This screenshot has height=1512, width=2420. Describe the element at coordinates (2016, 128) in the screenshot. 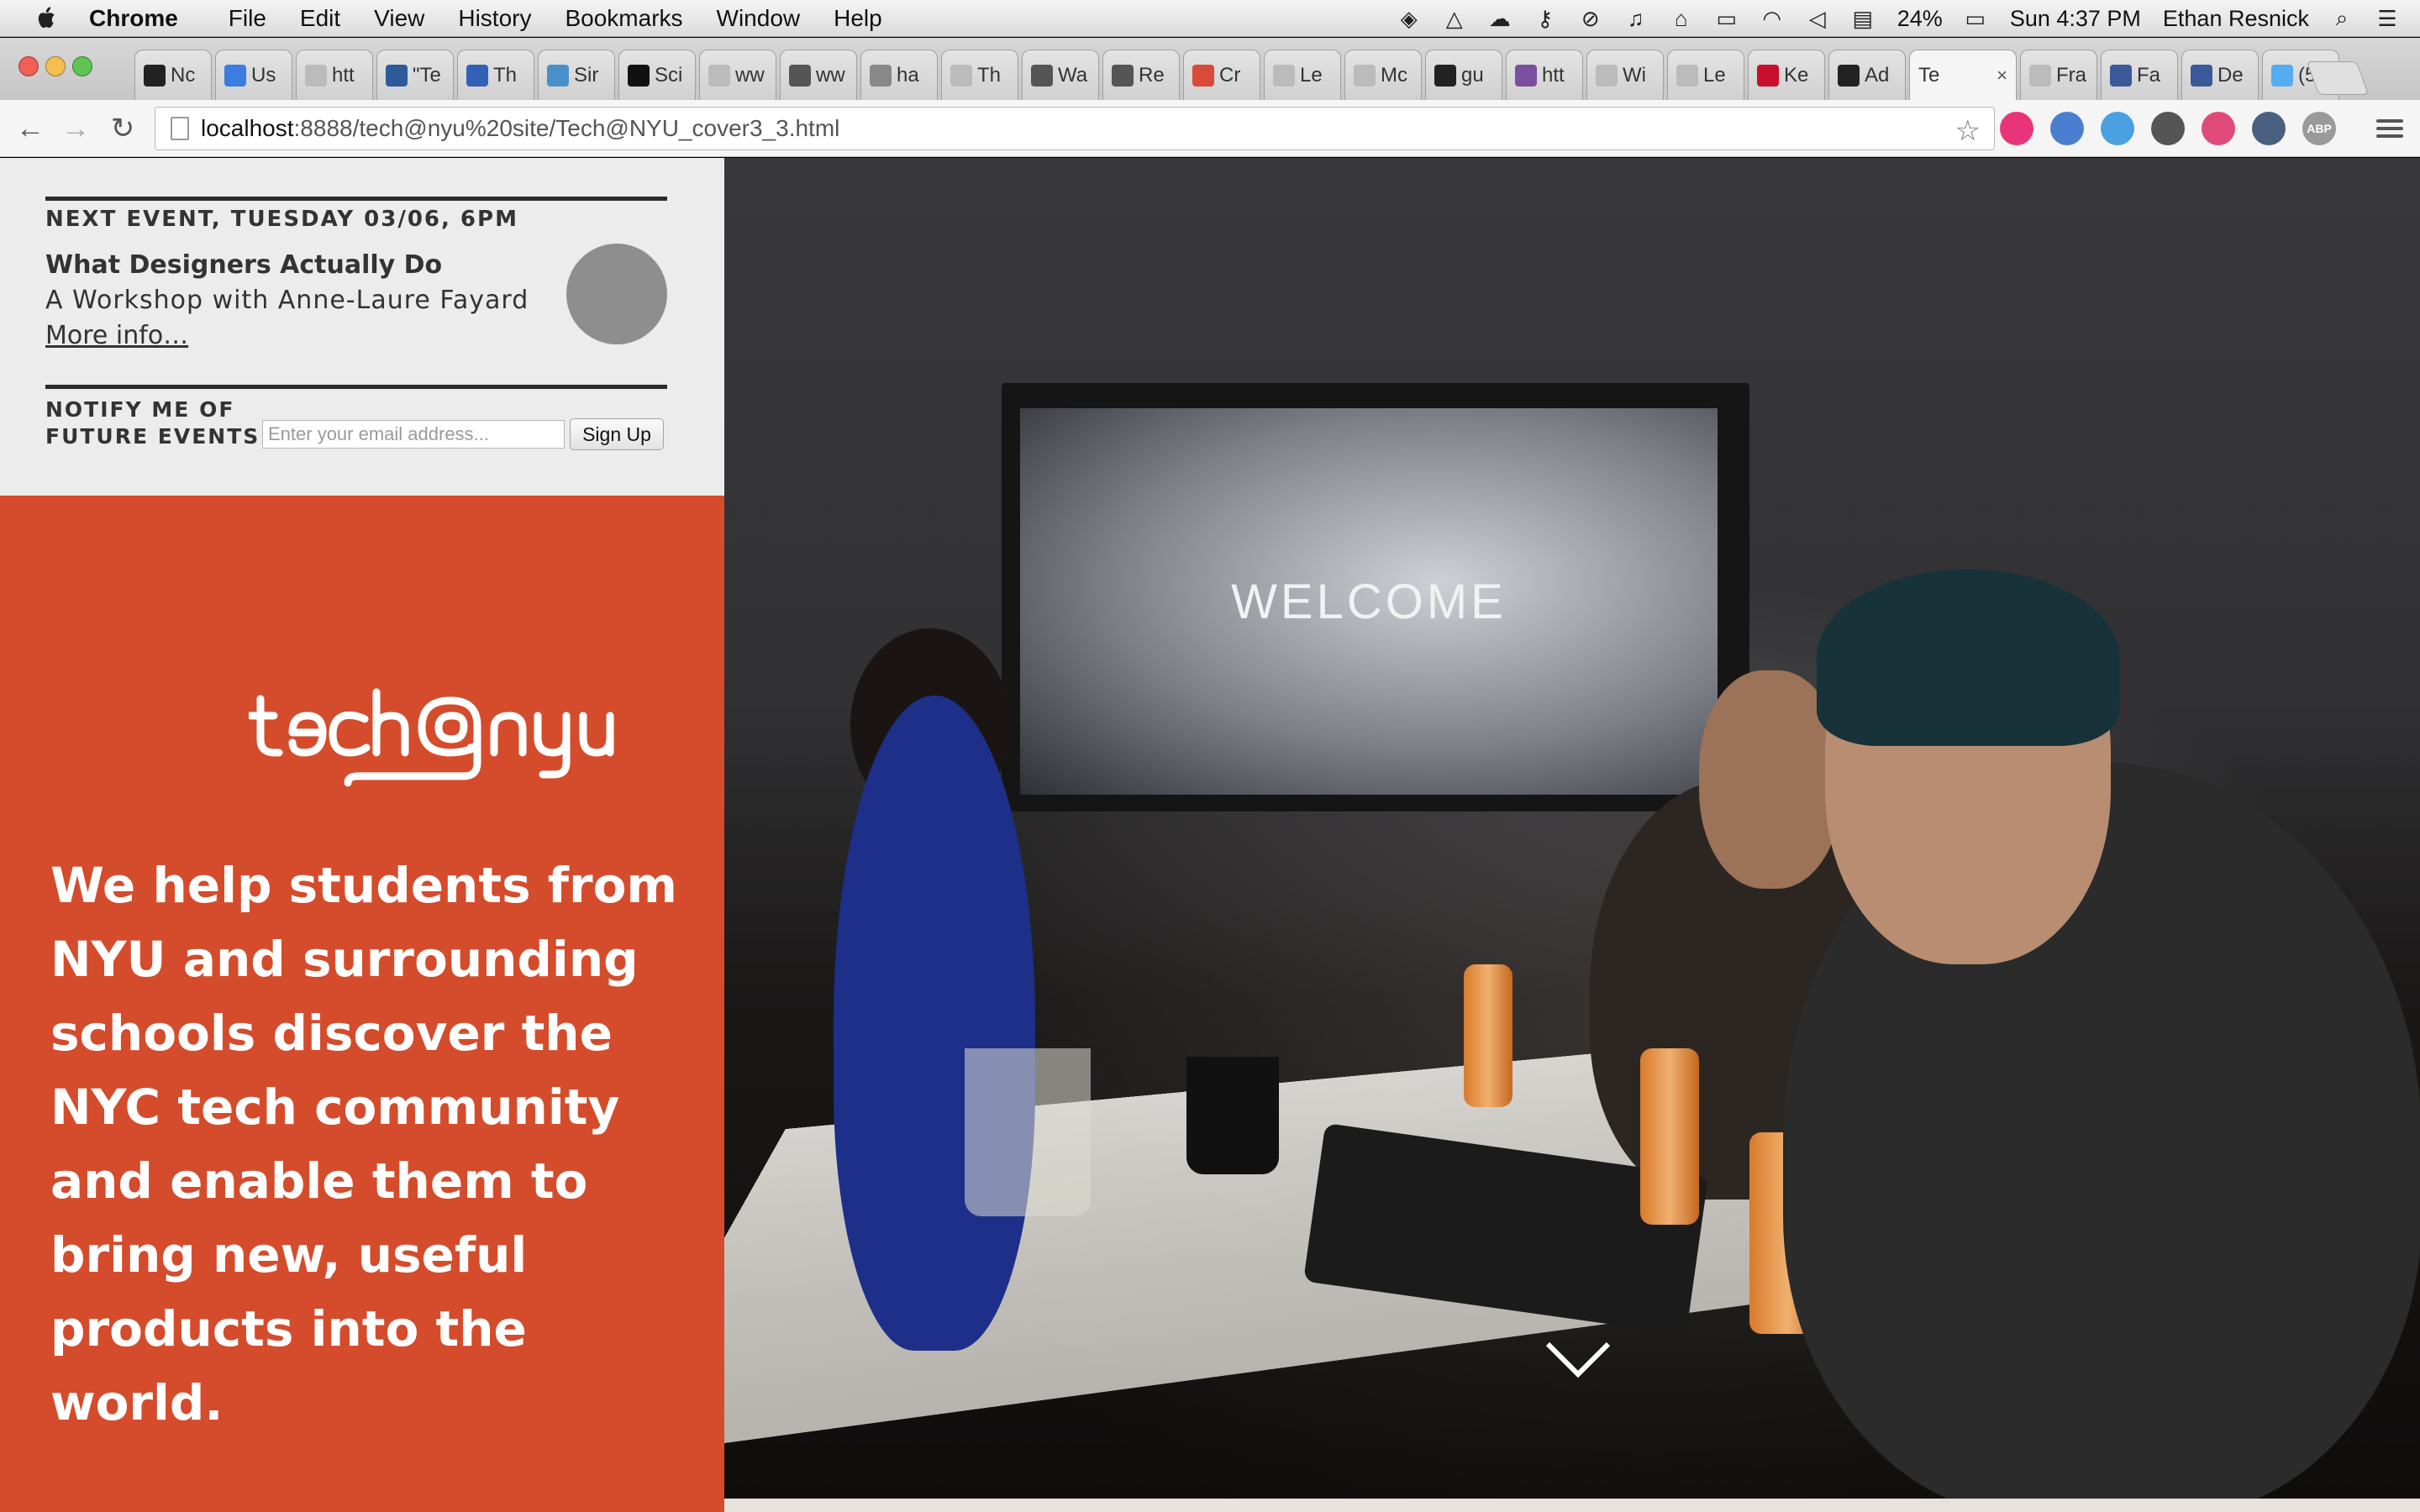

I see `plus-extension-icon` at that location.